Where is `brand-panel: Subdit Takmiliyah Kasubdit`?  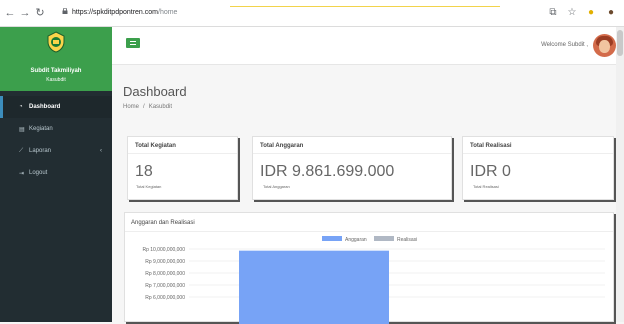 brand-panel: Subdit Takmiliyah Kasubdit is located at coordinates (56, 59).